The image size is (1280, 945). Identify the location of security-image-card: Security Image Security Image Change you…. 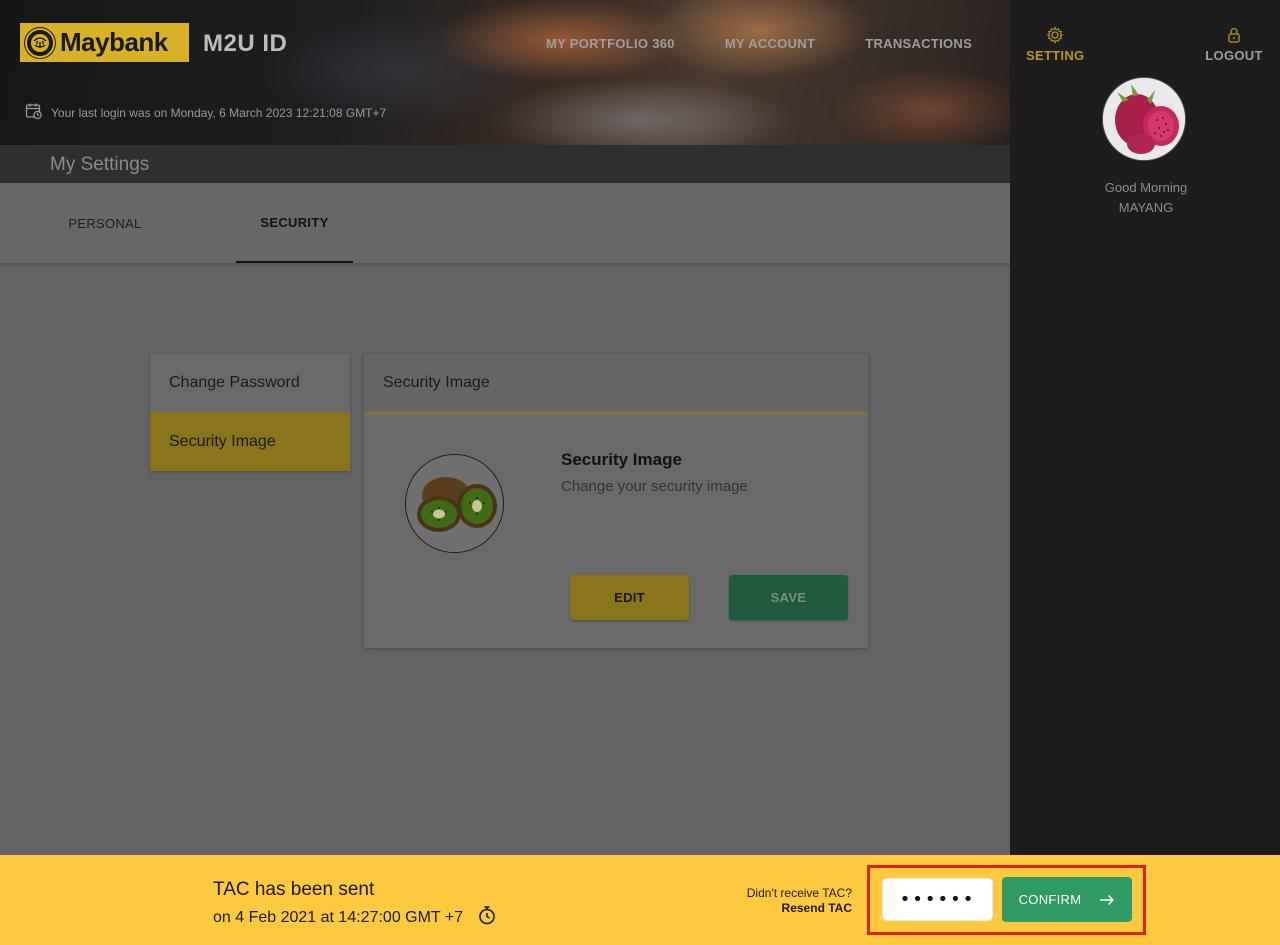
(616, 501).